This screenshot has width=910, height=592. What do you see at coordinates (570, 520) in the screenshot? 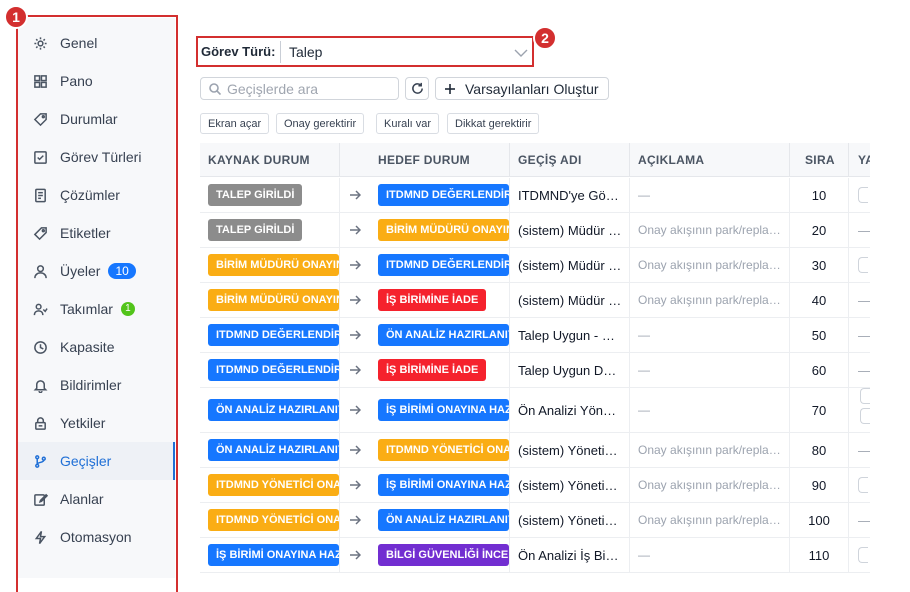
I see `transition-name-cell: (sistem) Yönetici Reddetti` at bounding box center [570, 520].